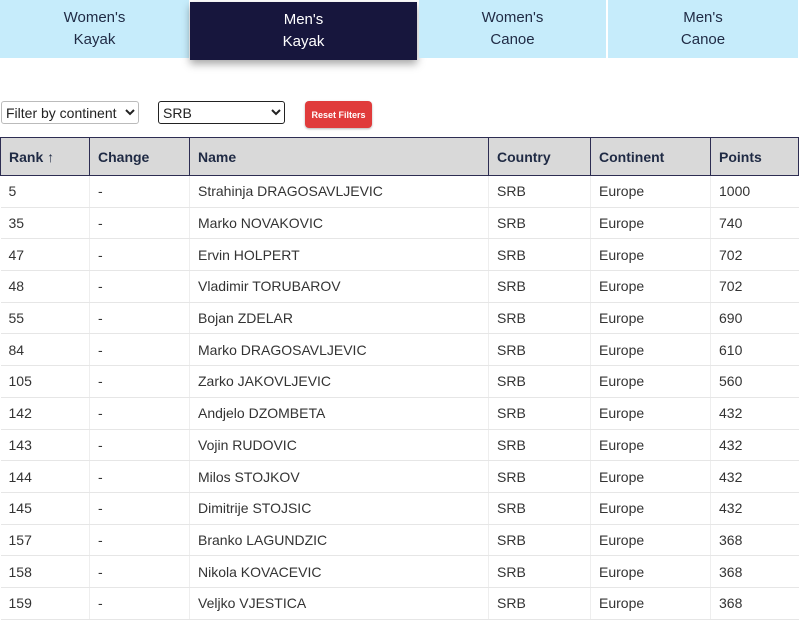 The width and height of the screenshot is (800, 620). What do you see at coordinates (70, 112) in the screenshot?
I see `continent-filter-select: Filter by continent` at bounding box center [70, 112].